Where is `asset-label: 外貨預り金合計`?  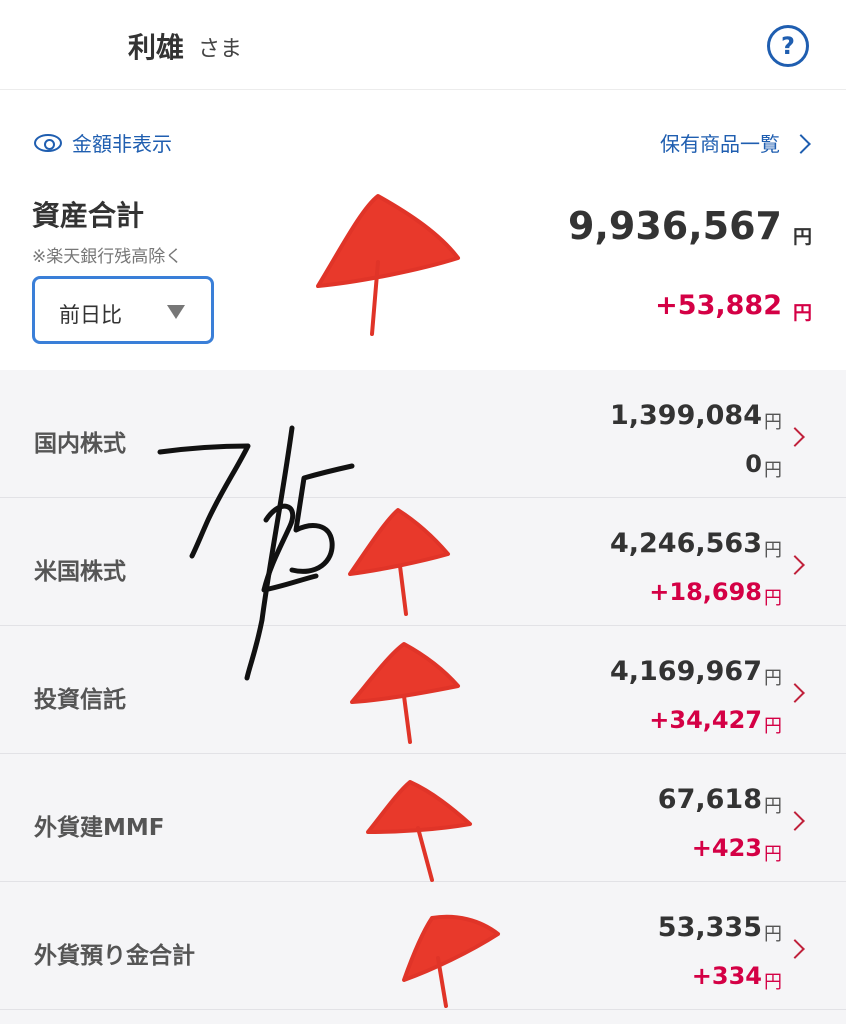
asset-label: 外貨預り金合計 is located at coordinates (114, 956).